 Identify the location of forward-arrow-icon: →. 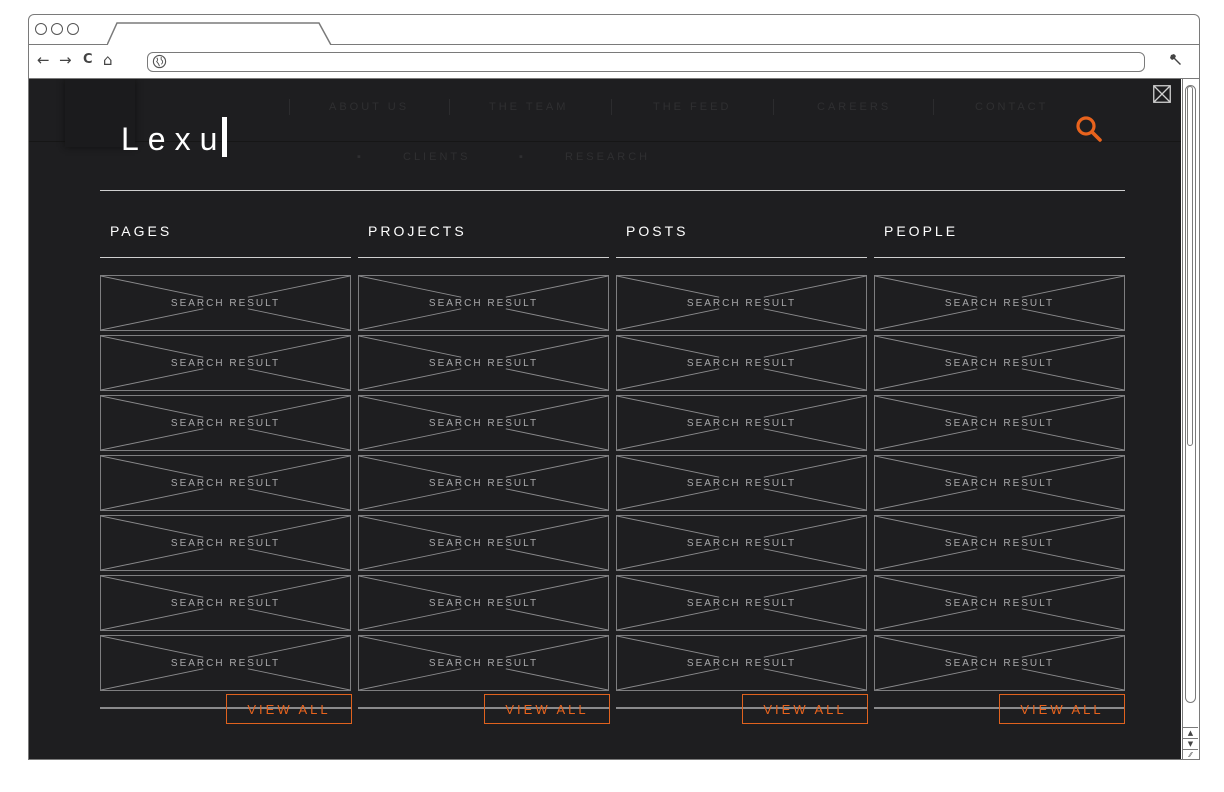
(65, 60).